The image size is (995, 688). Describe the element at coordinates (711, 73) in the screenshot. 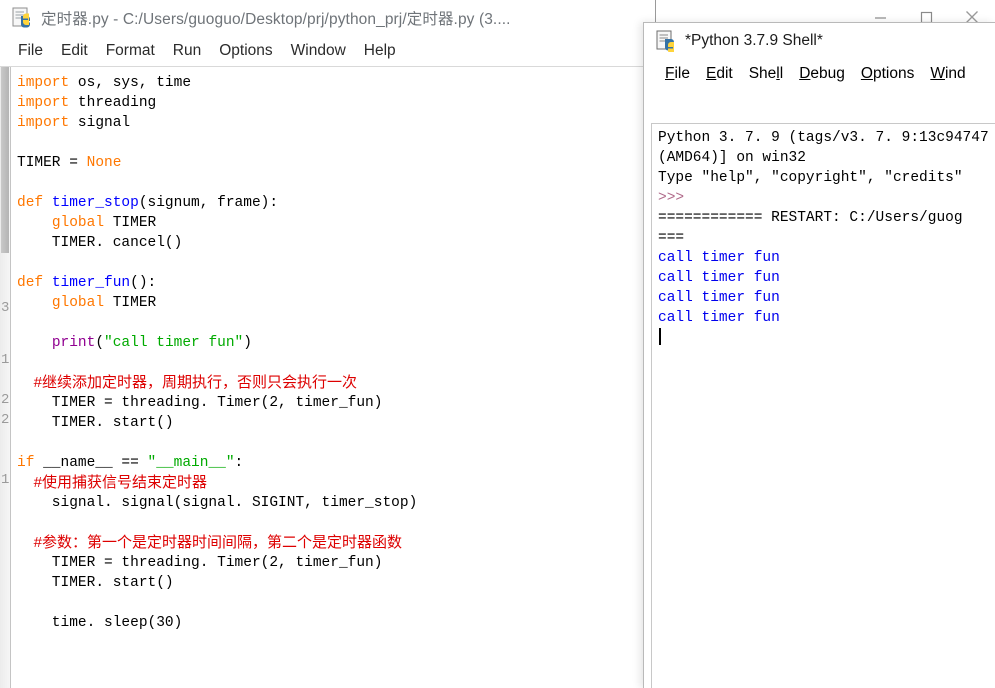

I see `mnemonic: E` at that location.